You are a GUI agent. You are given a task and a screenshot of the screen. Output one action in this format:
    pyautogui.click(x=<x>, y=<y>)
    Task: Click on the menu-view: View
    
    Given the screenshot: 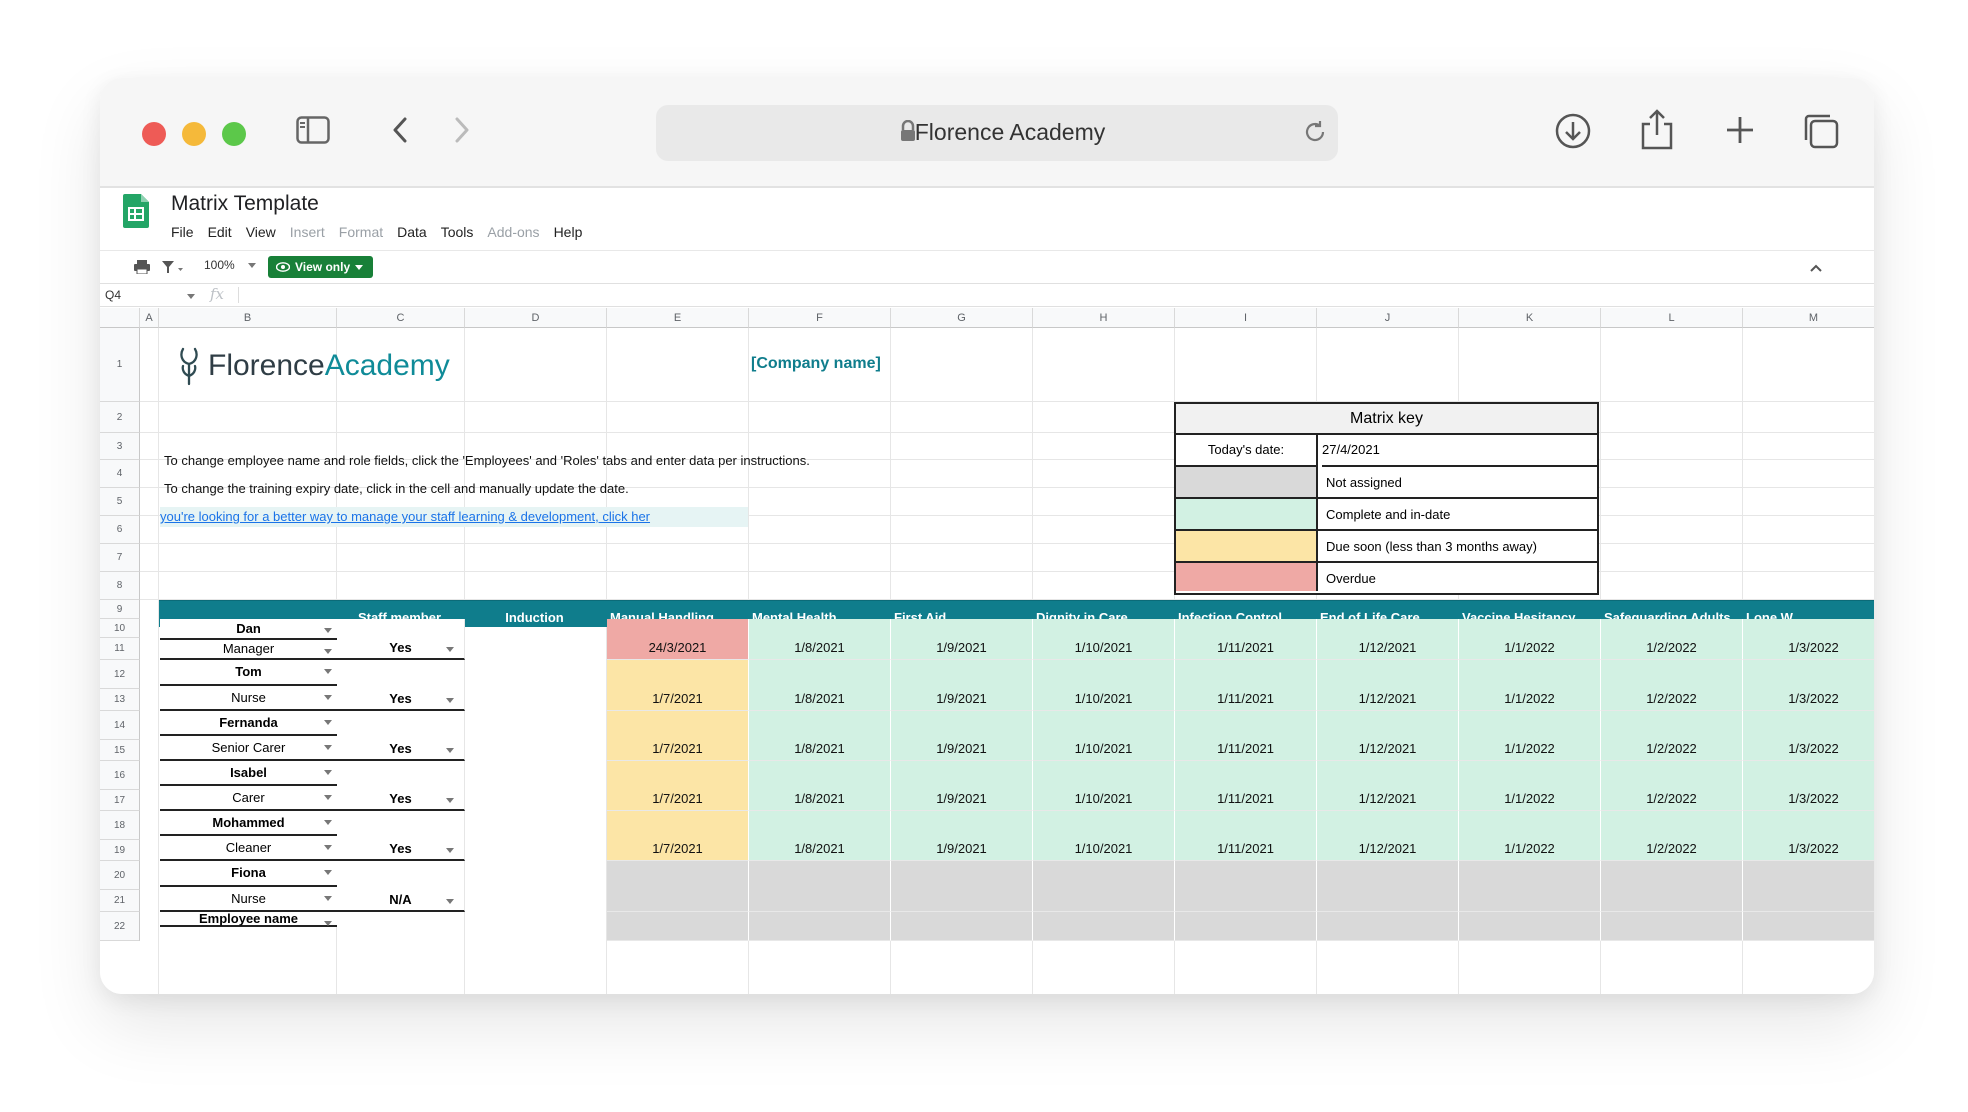 What is the action you would take?
    pyautogui.click(x=261, y=232)
    